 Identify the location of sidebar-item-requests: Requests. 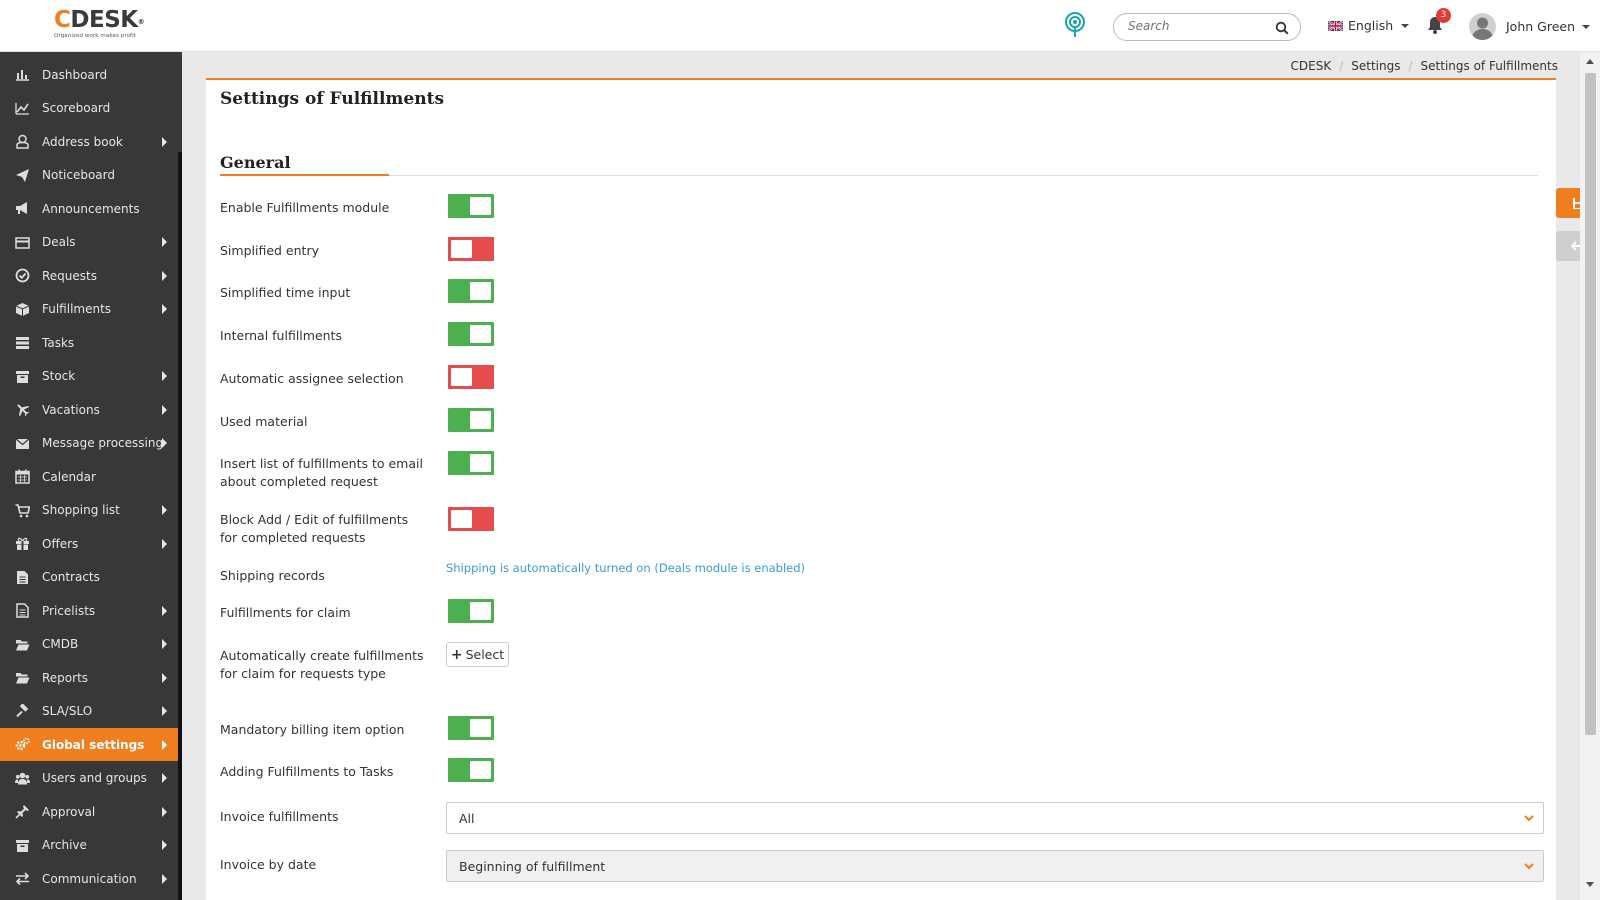
(89, 275).